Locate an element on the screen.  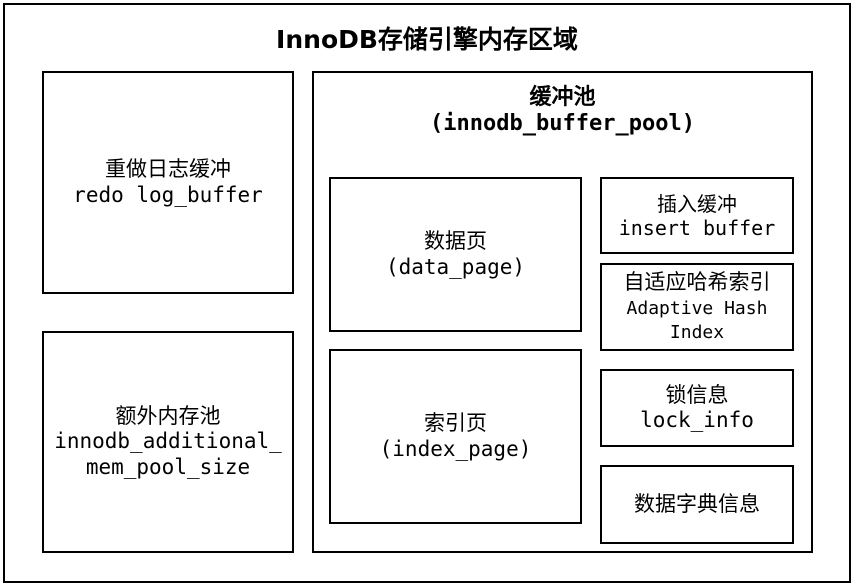
buffer-pool-title: 缓冲池 (innodb_buffer_pool) is located at coordinates (562, 111).